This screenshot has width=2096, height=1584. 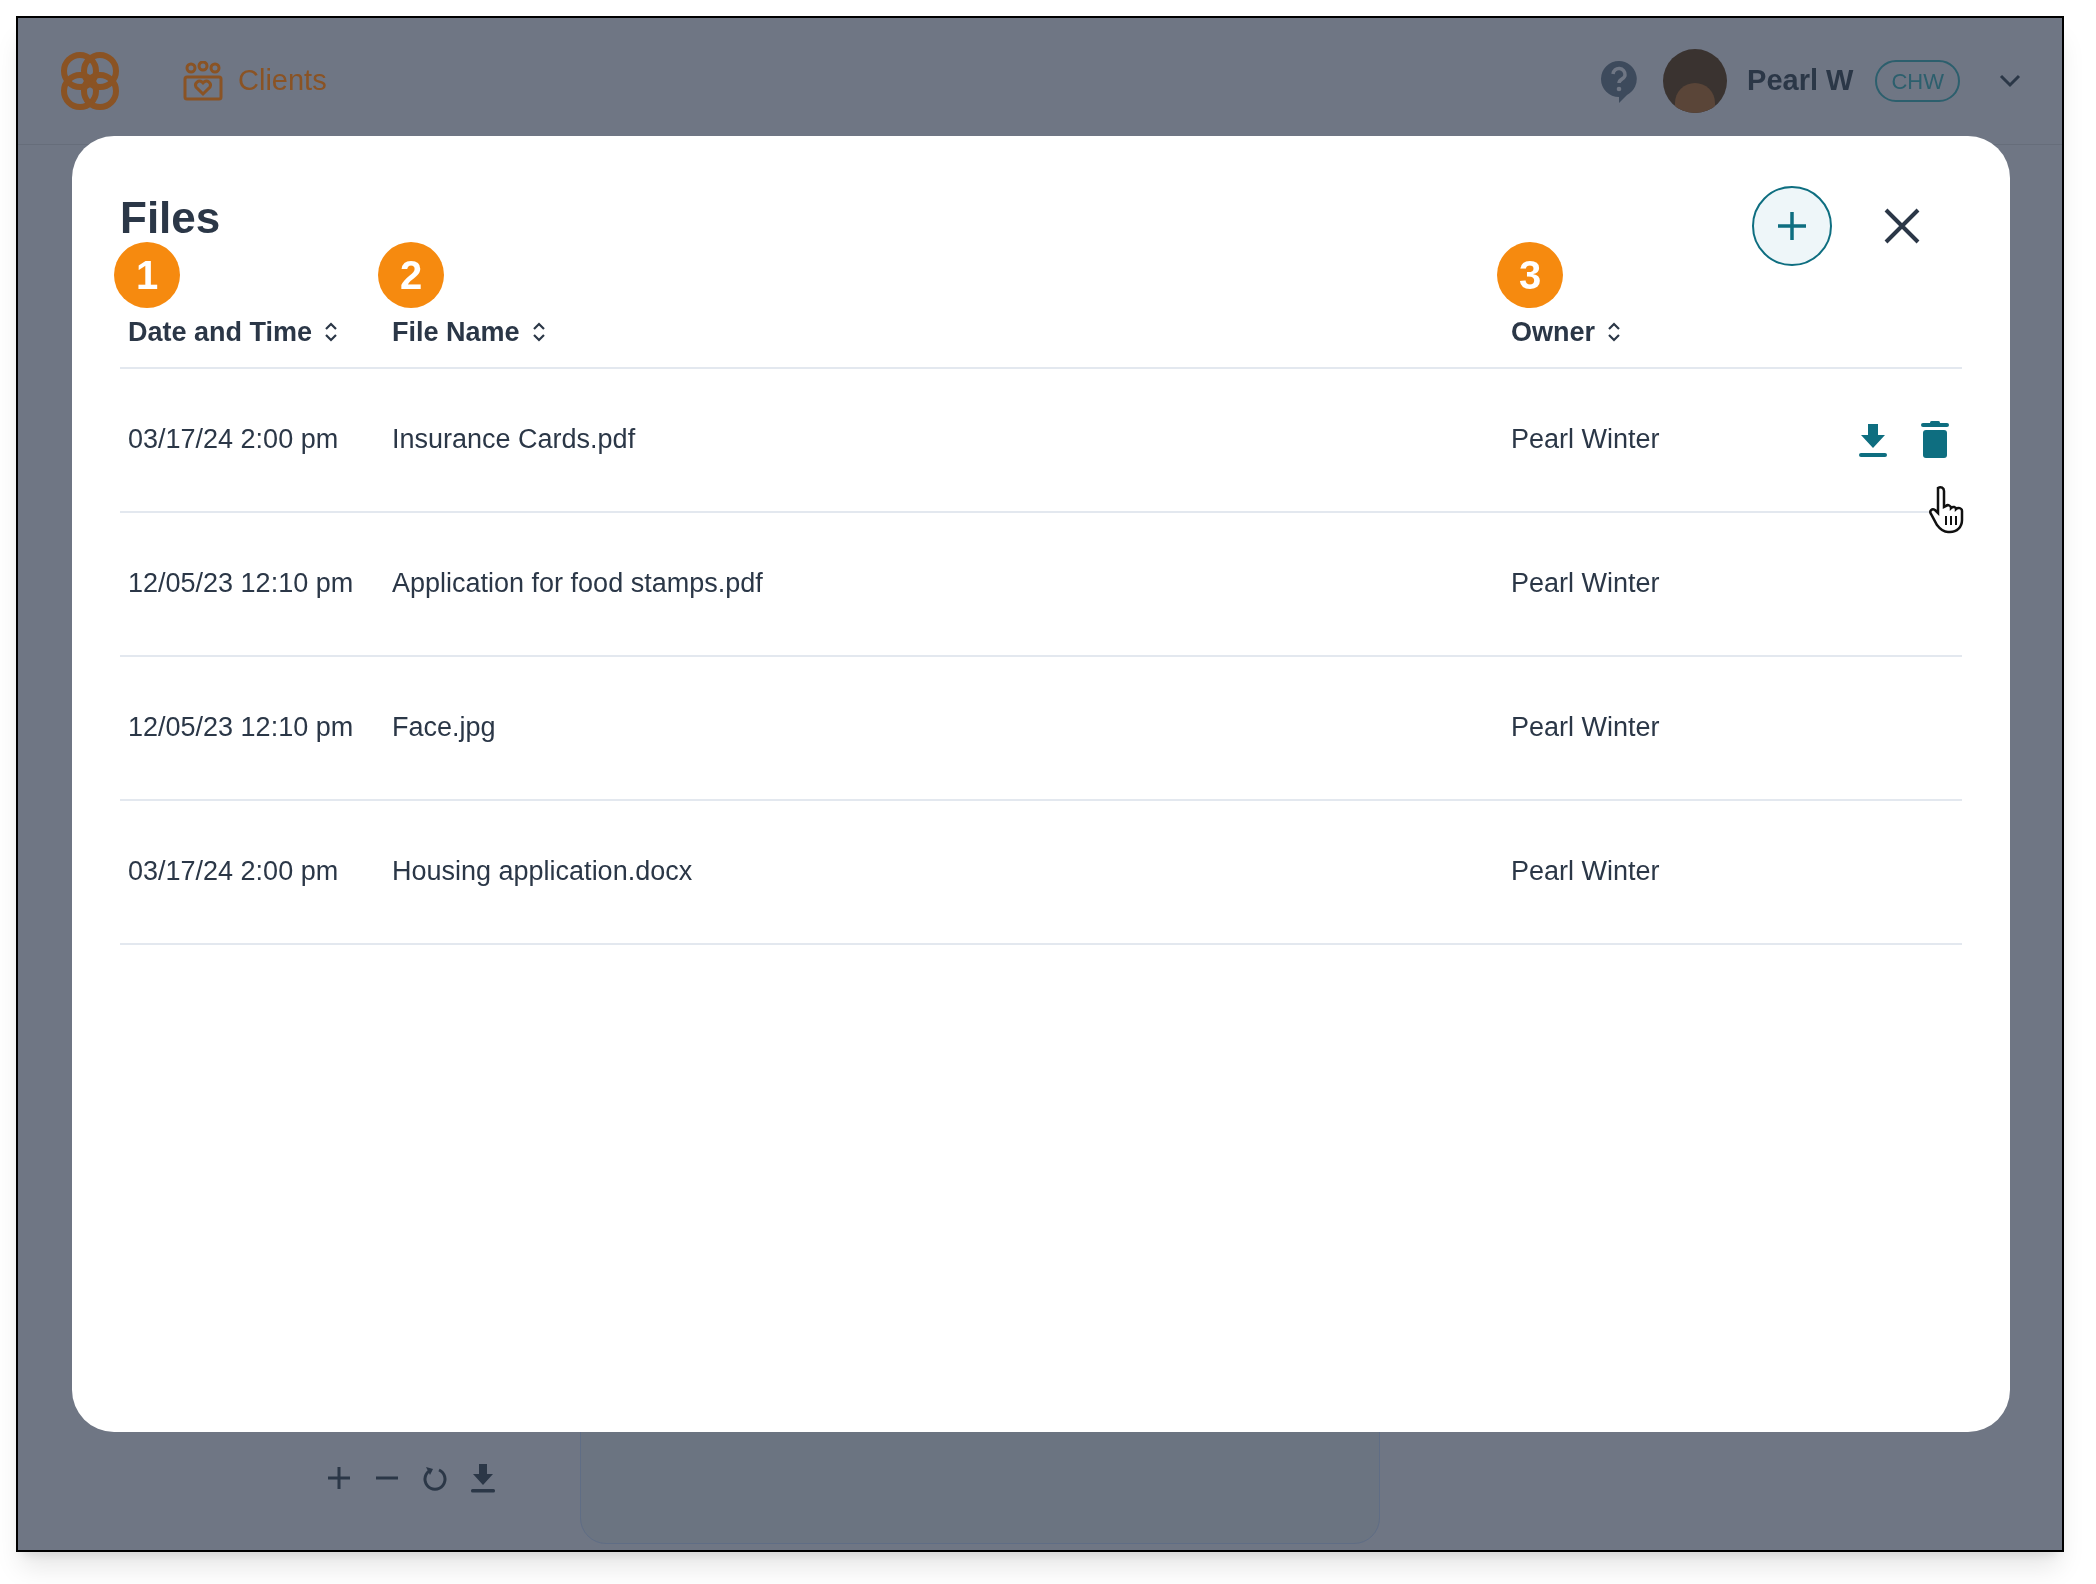 What do you see at coordinates (1530, 275) in the screenshot?
I see `step-marker: 3` at bounding box center [1530, 275].